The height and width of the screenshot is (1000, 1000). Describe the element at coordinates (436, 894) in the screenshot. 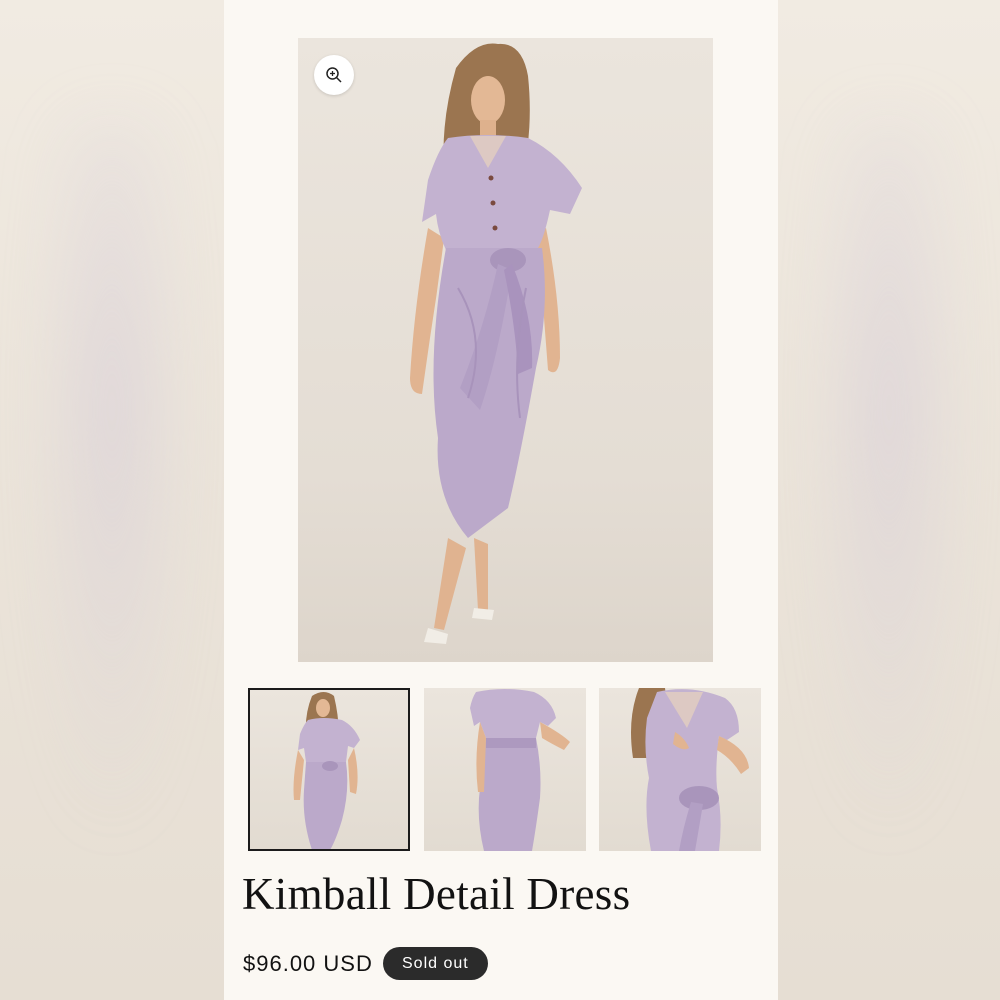

I see `product-title: Kimball Detail Dress` at that location.